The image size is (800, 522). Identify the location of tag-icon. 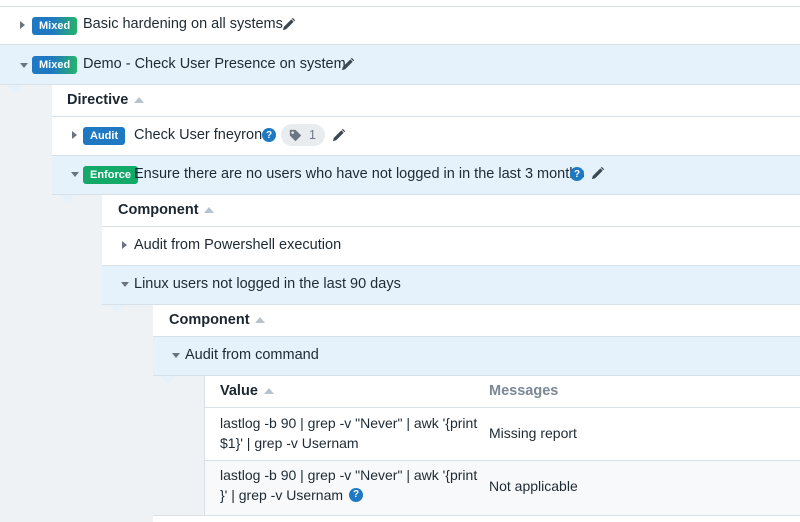
(295, 135).